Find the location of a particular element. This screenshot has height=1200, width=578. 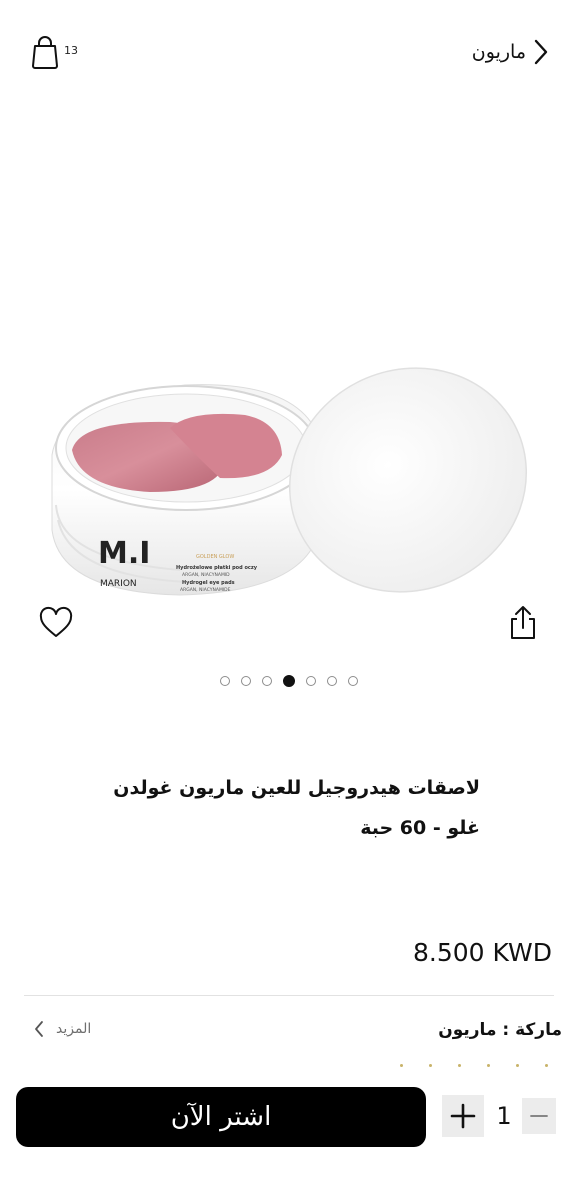

product-price: 8.500 KWD is located at coordinates (482, 952).